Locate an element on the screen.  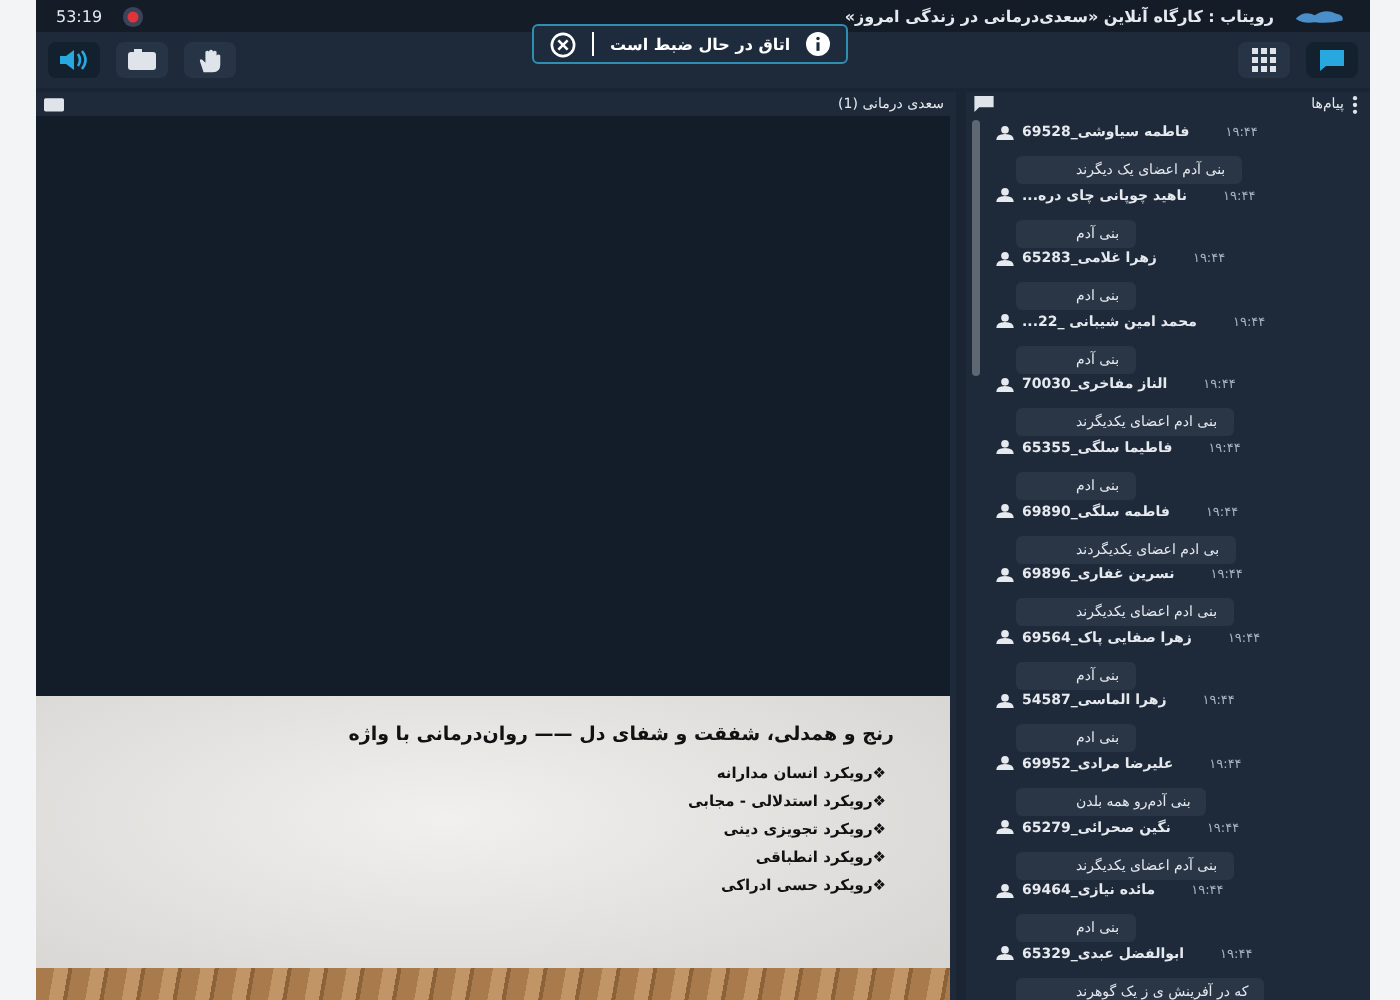
hand-button is located at coordinates (210, 60).